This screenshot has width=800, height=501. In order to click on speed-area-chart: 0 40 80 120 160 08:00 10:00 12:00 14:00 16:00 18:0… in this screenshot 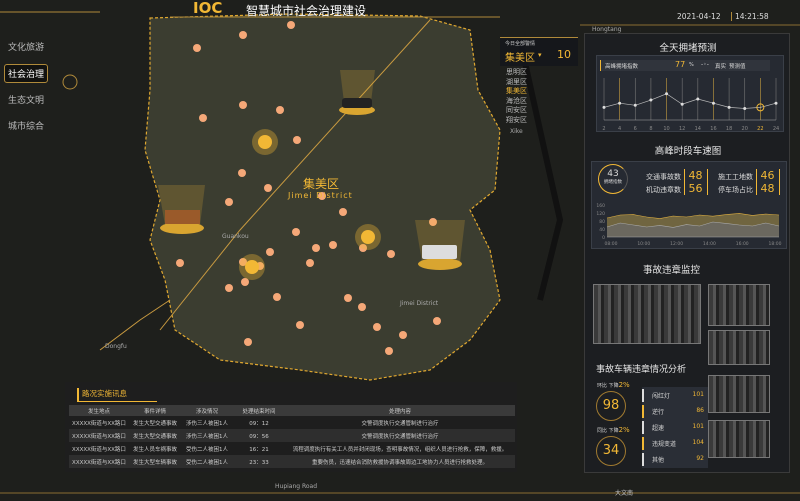, I will do `click(689, 225)`.